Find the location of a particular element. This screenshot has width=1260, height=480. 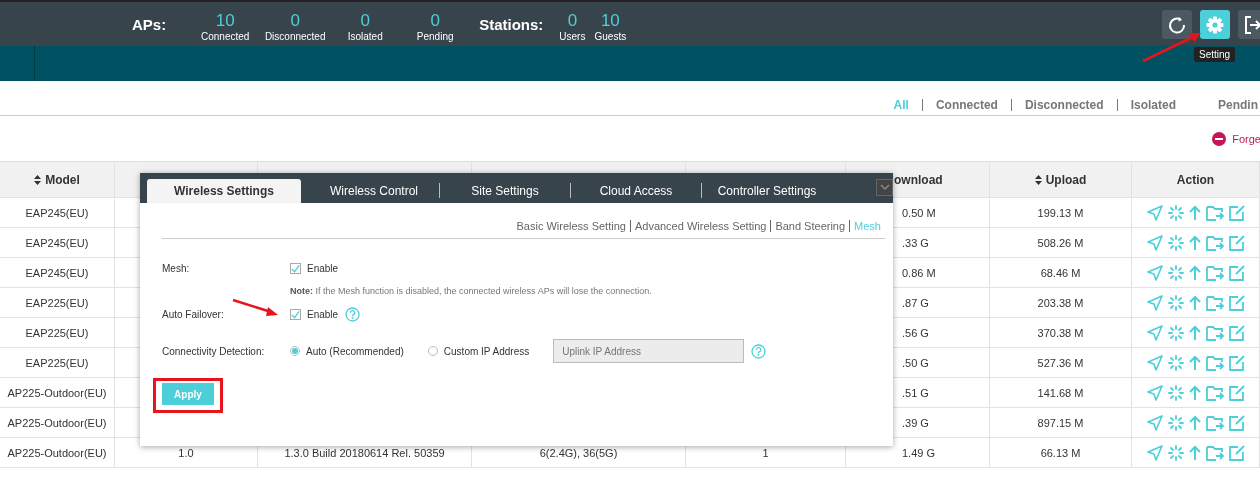

table-cell: 6(2.4G), 36(5G) is located at coordinates (578, 452).